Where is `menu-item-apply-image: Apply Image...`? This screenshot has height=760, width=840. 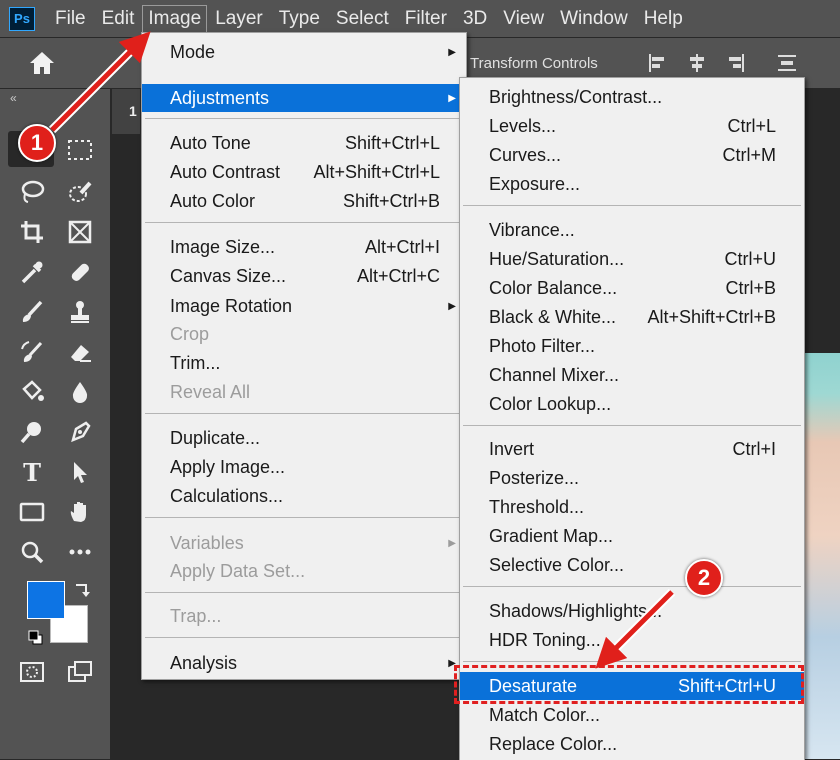 menu-item-apply-image: Apply Image... is located at coordinates (304, 467).